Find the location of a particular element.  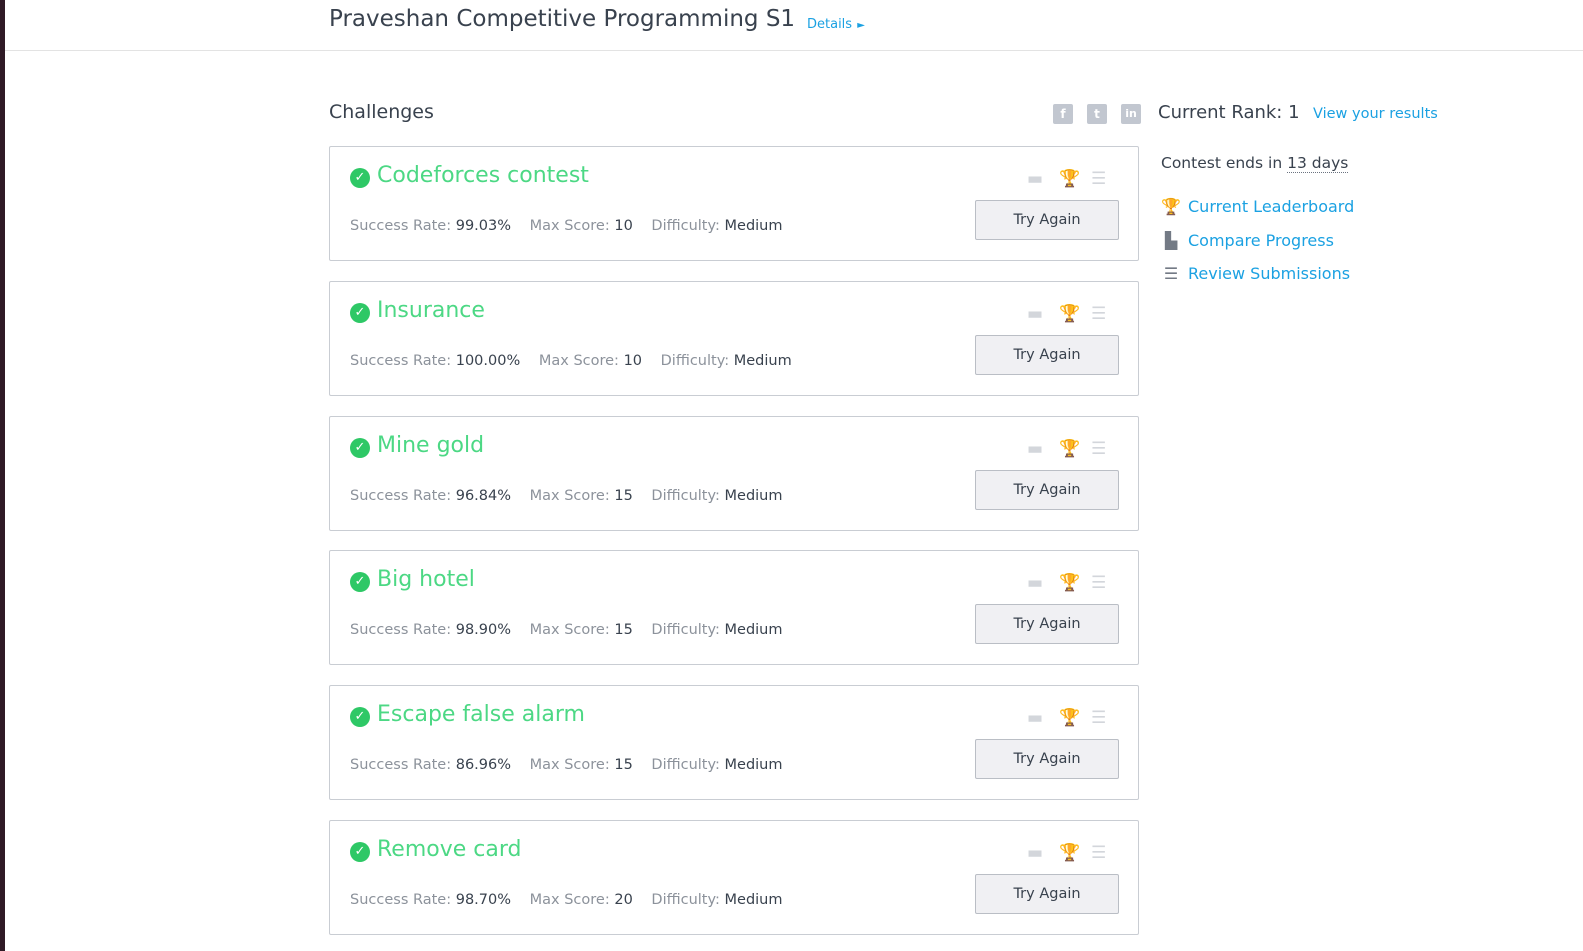

details-link: Details ► is located at coordinates (836, 24).